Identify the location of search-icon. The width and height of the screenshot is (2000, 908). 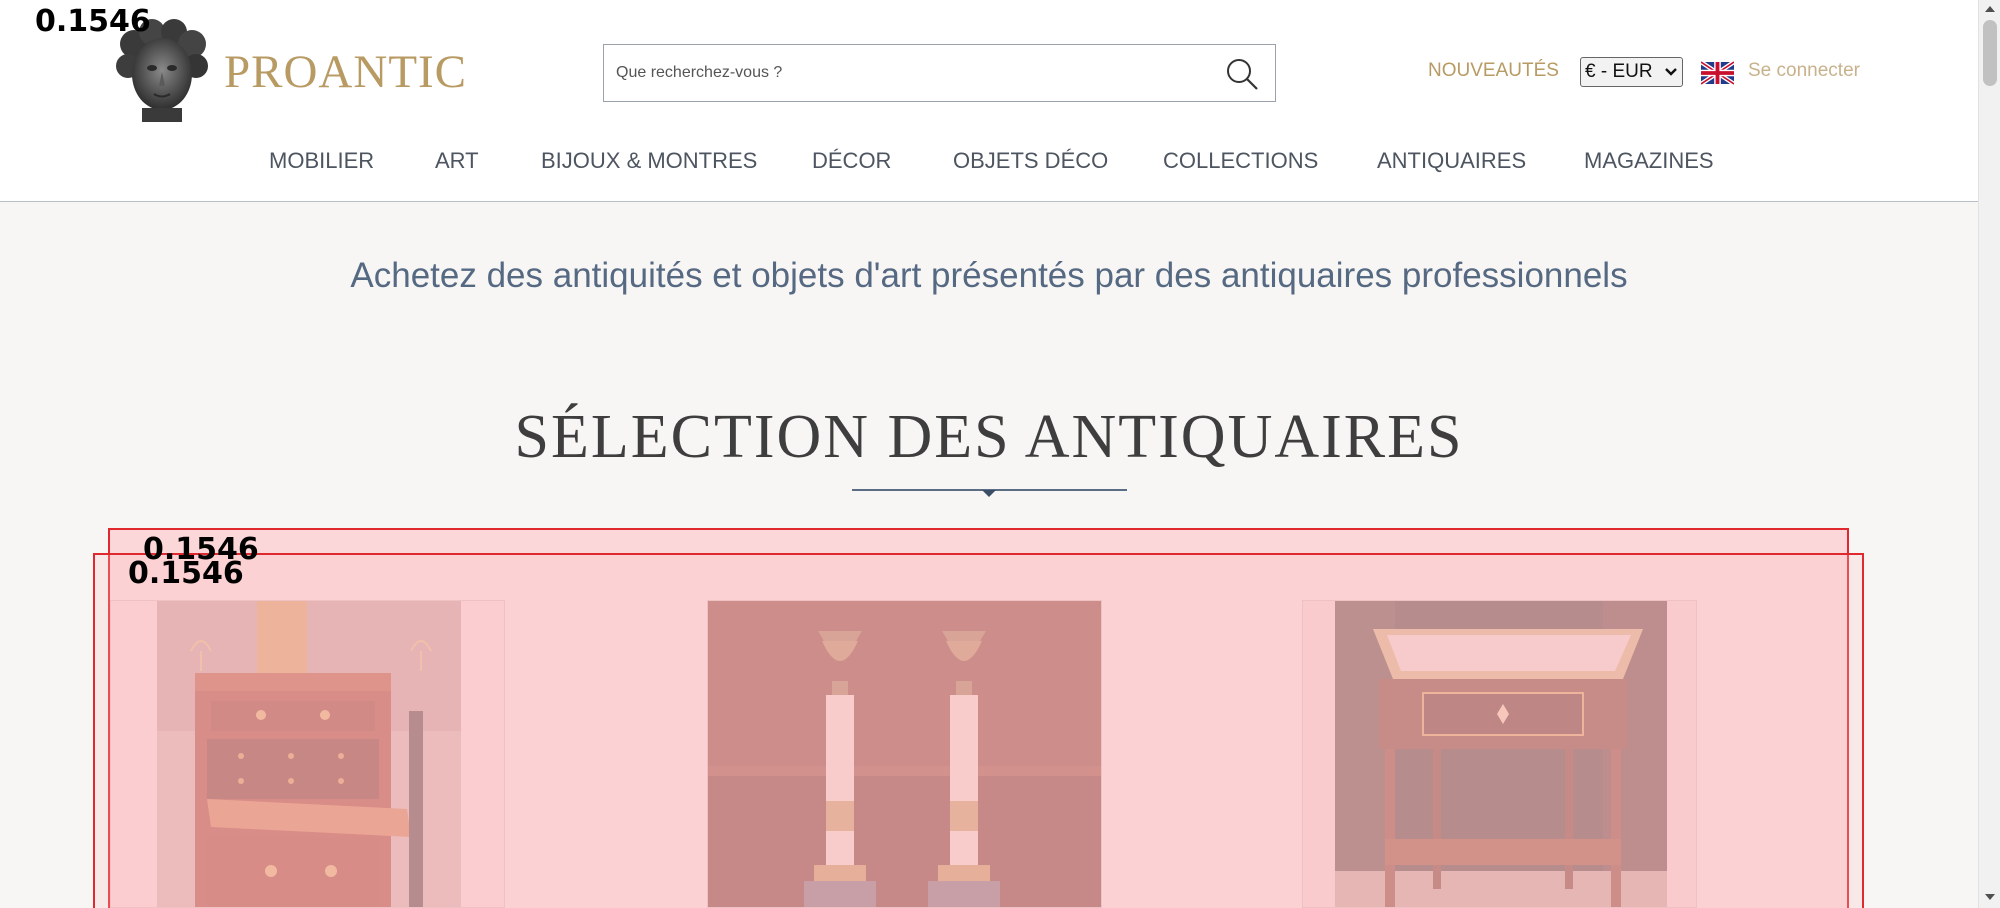
(1242, 74).